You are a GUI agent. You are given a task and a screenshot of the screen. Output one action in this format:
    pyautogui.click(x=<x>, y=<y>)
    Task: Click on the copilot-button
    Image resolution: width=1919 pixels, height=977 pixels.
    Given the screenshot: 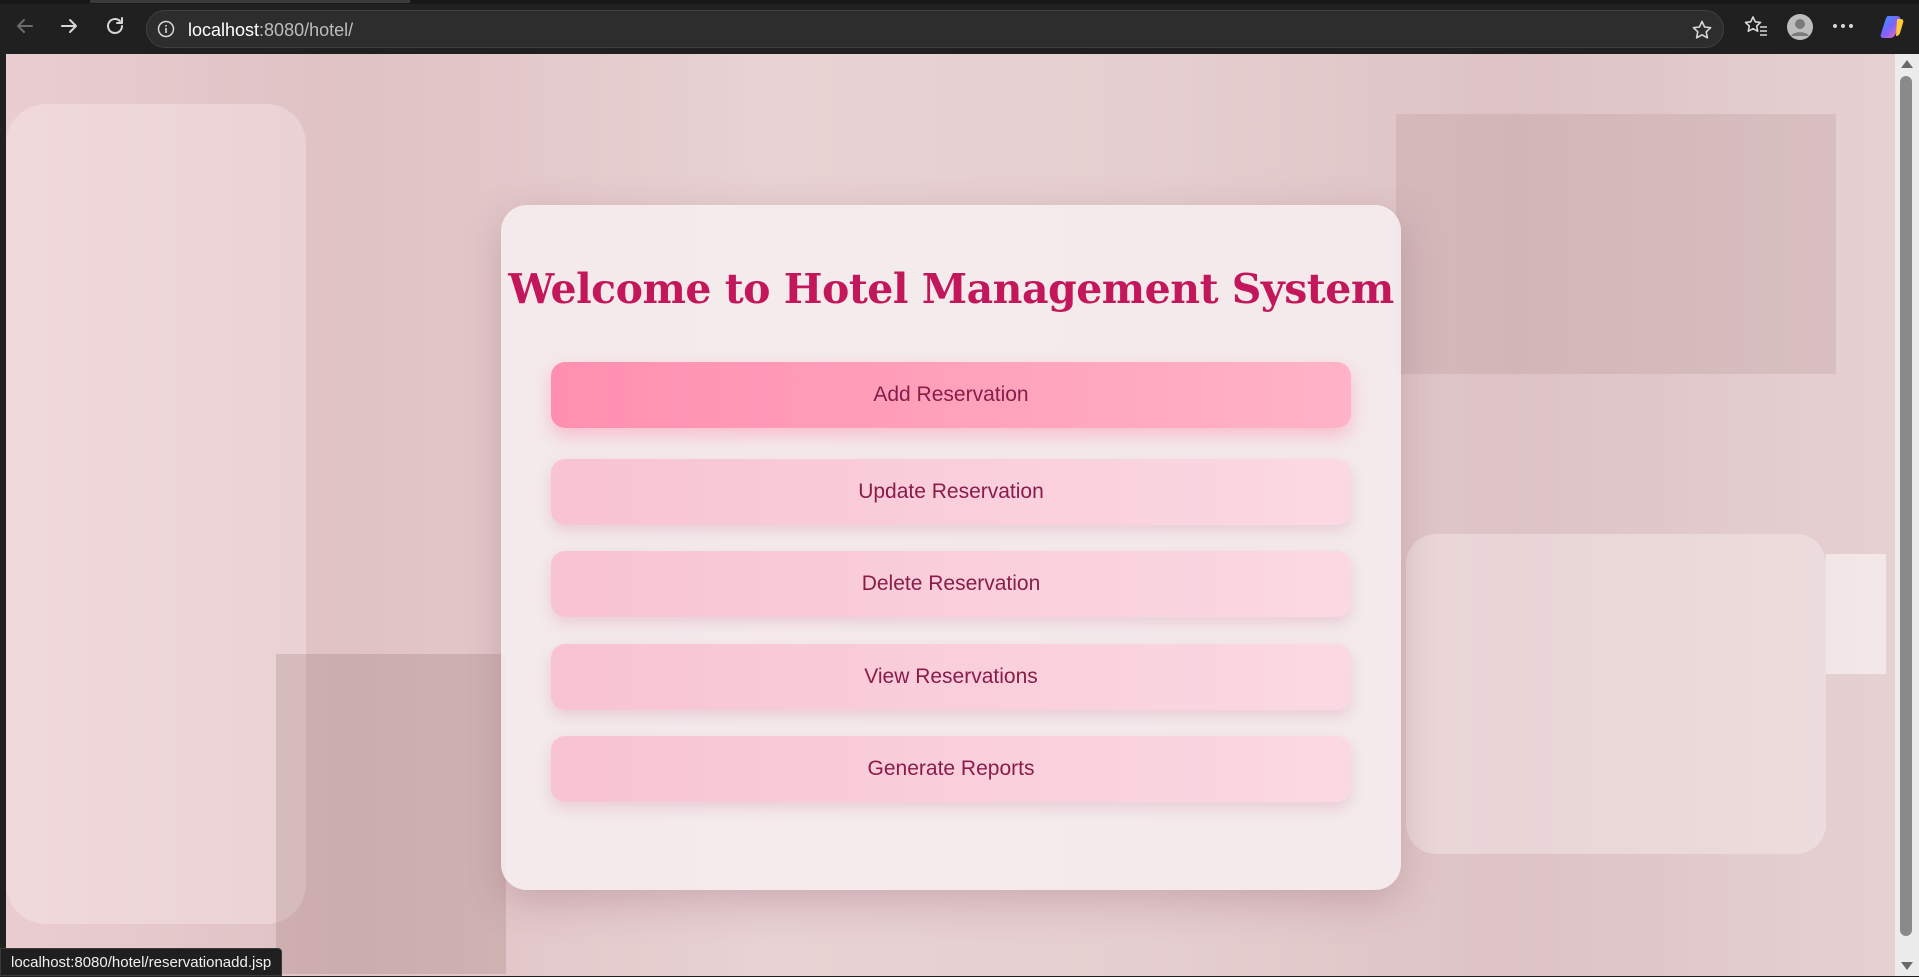 What is the action you would take?
    pyautogui.click(x=1893, y=29)
    